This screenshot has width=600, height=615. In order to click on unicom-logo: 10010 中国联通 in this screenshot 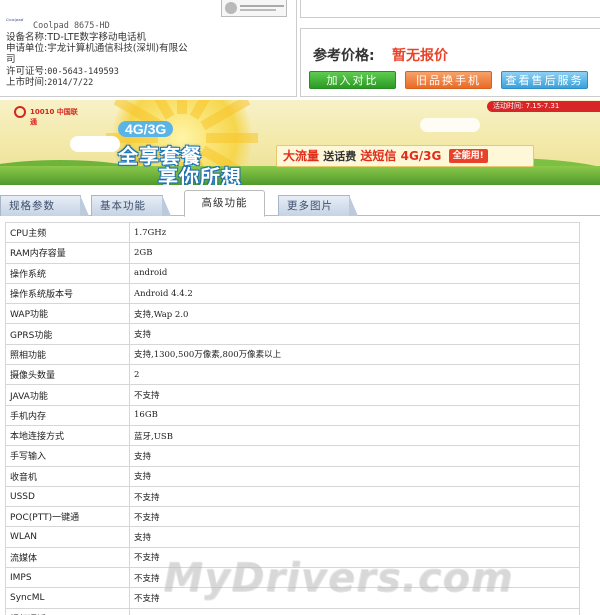, I will do `click(49, 116)`.